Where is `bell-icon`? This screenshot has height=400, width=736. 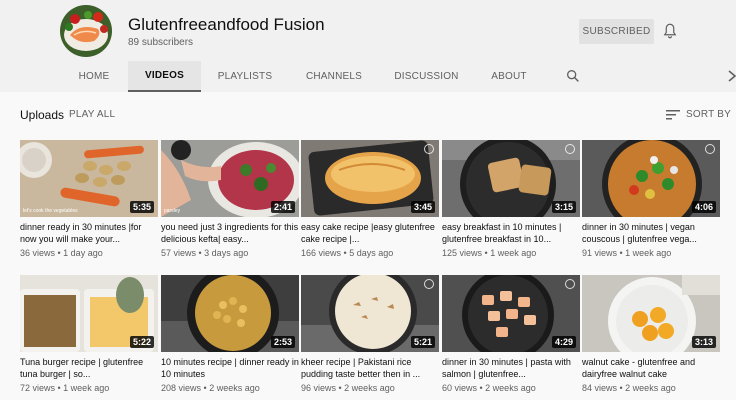
bell-icon is located at coordinates (670, 31).